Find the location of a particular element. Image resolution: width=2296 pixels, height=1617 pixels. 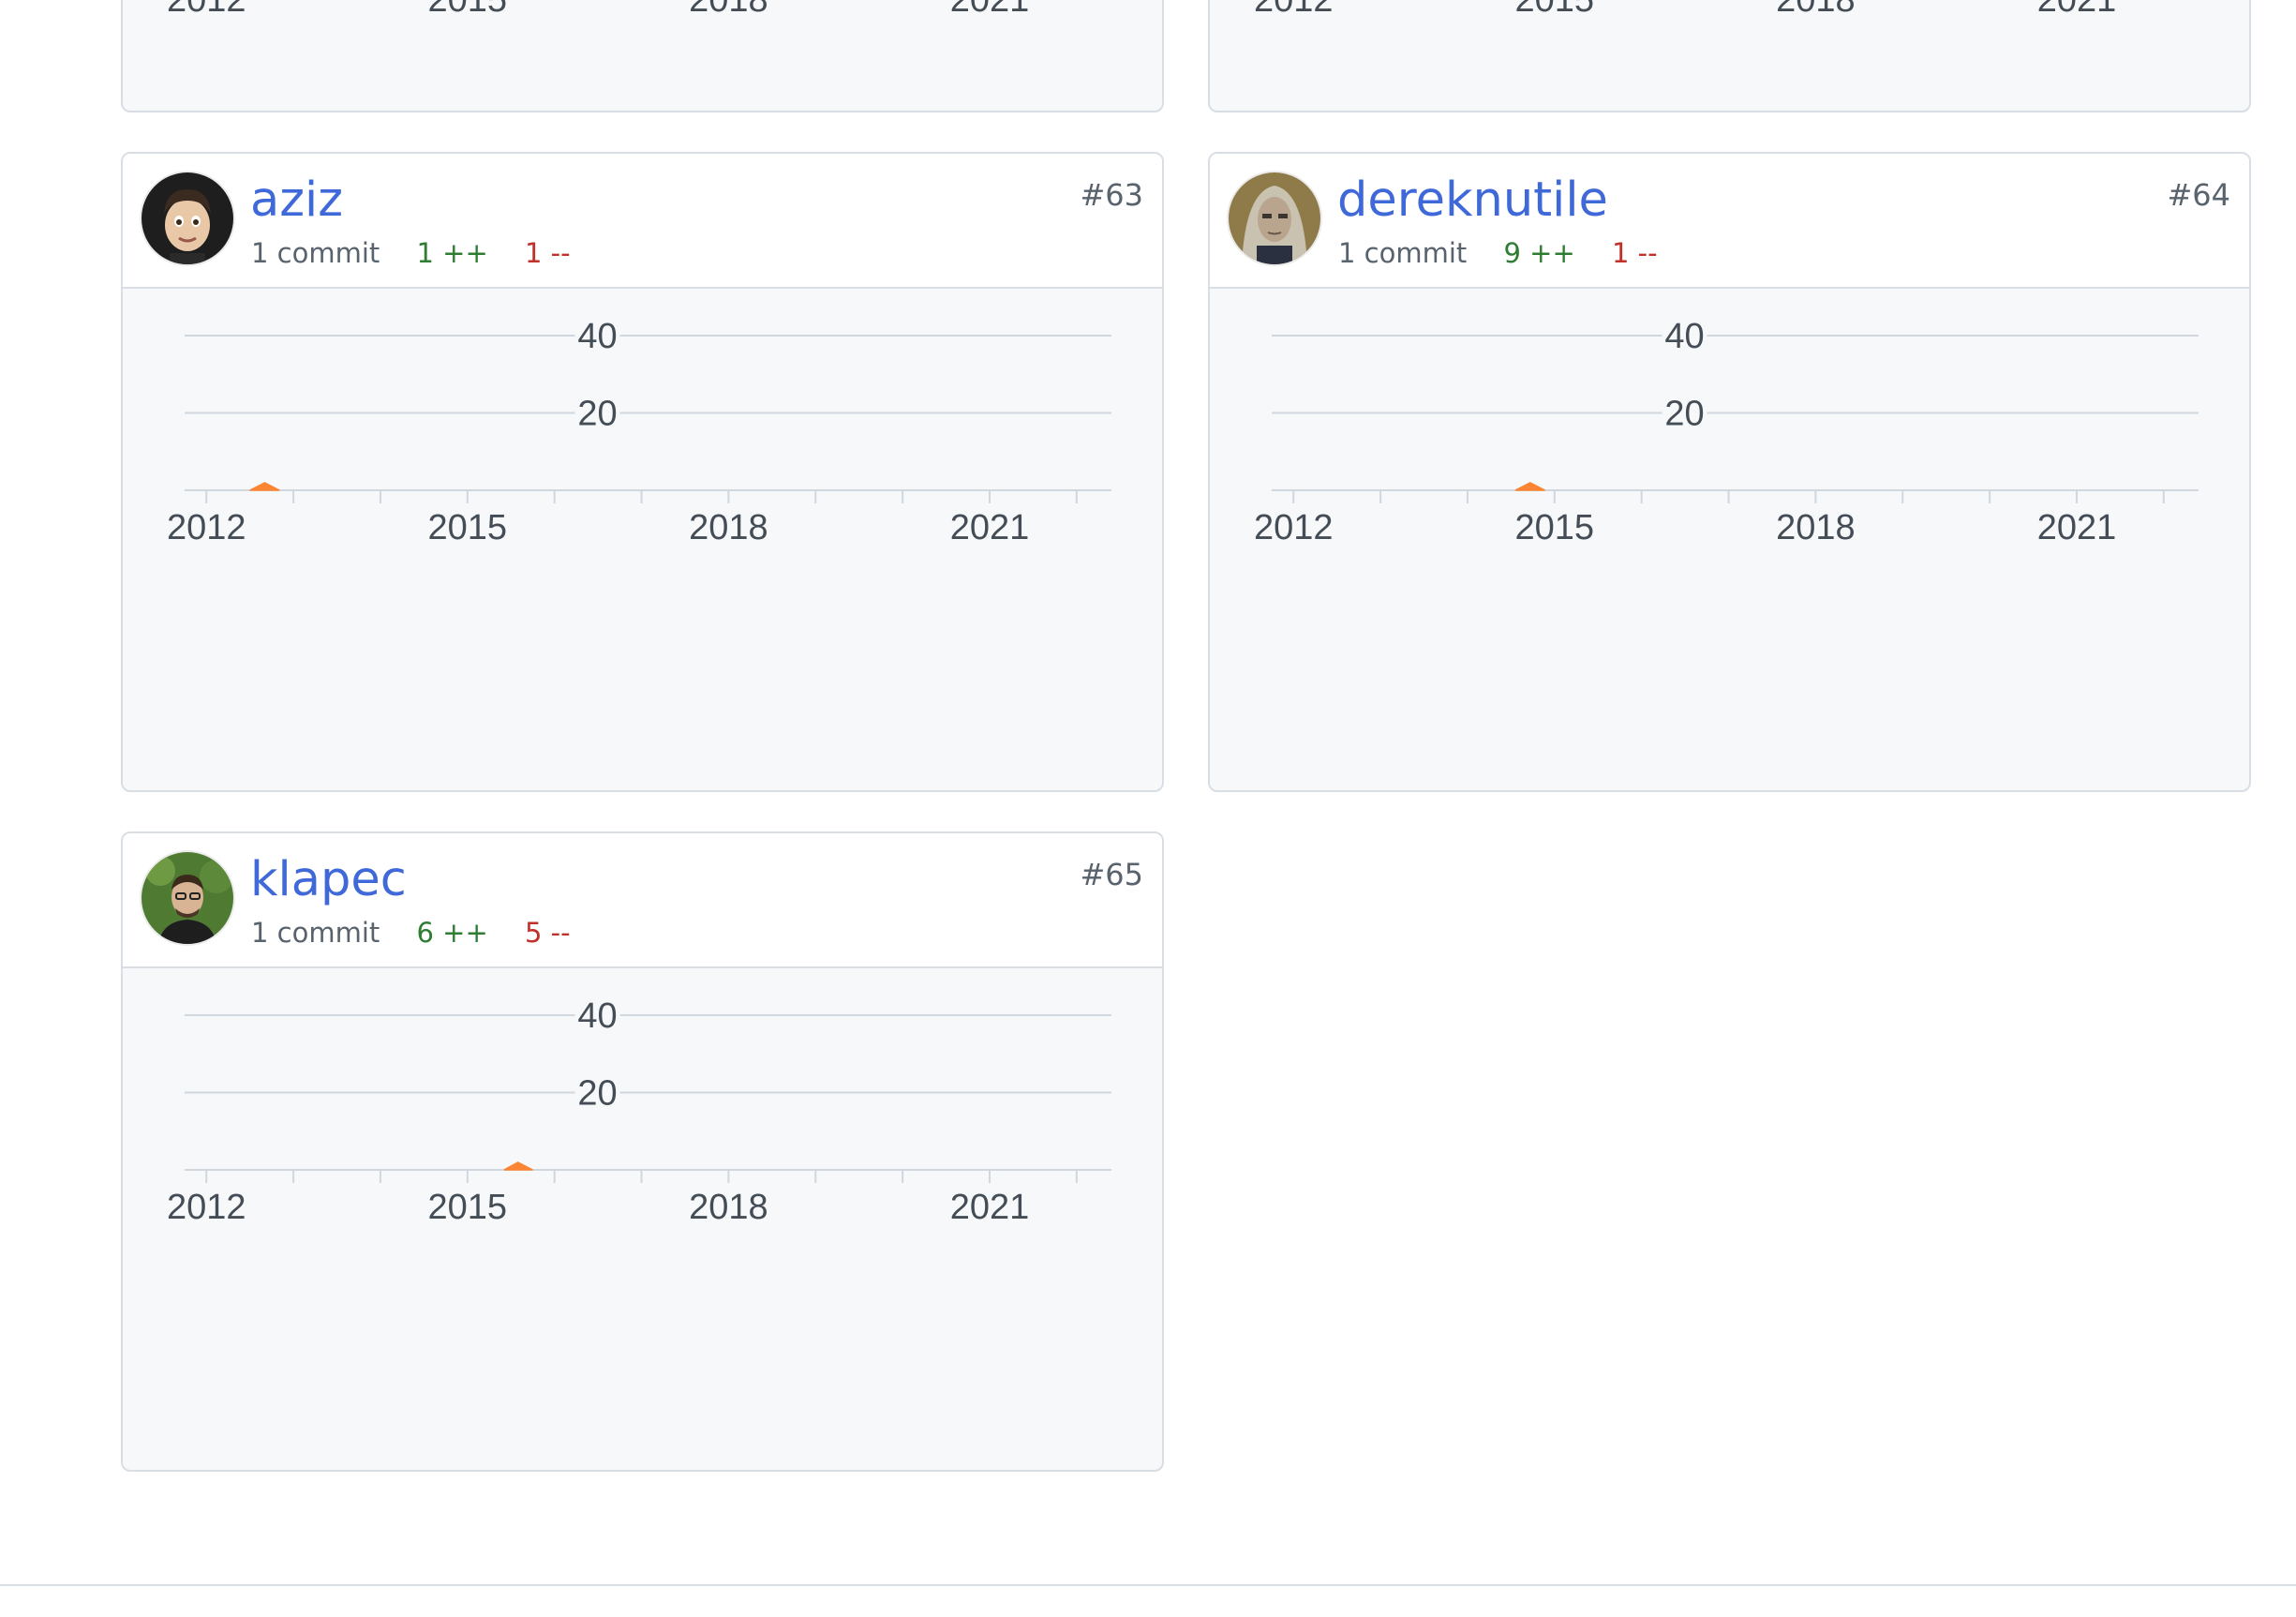

additions-count: 6 ++ is located at coordinates (452, 933).